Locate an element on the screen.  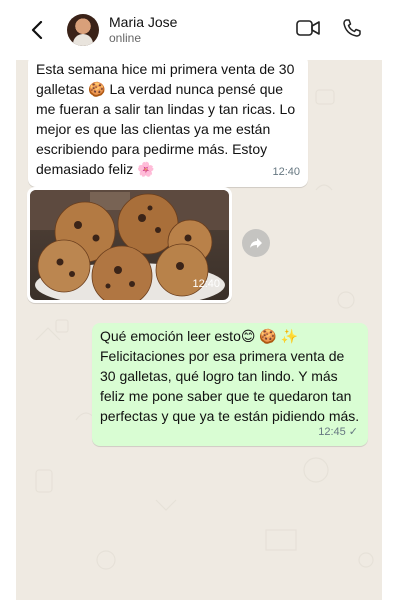
contact-info: Maria Jose online is located at coordinates (143, 30).